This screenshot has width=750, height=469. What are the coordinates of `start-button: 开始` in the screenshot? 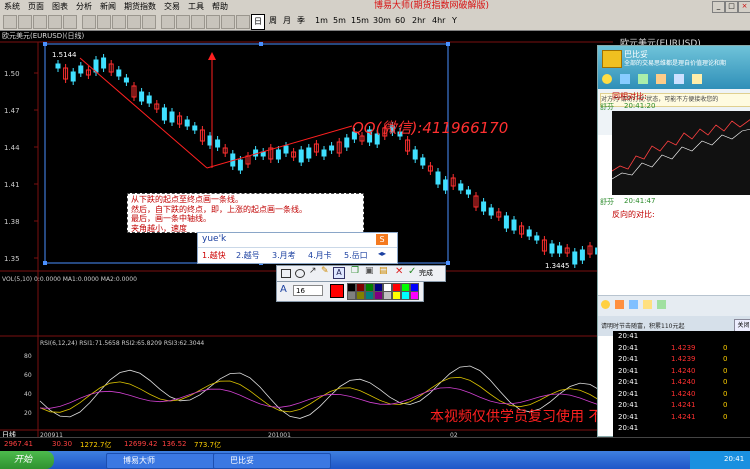 It's located at (27, 460).